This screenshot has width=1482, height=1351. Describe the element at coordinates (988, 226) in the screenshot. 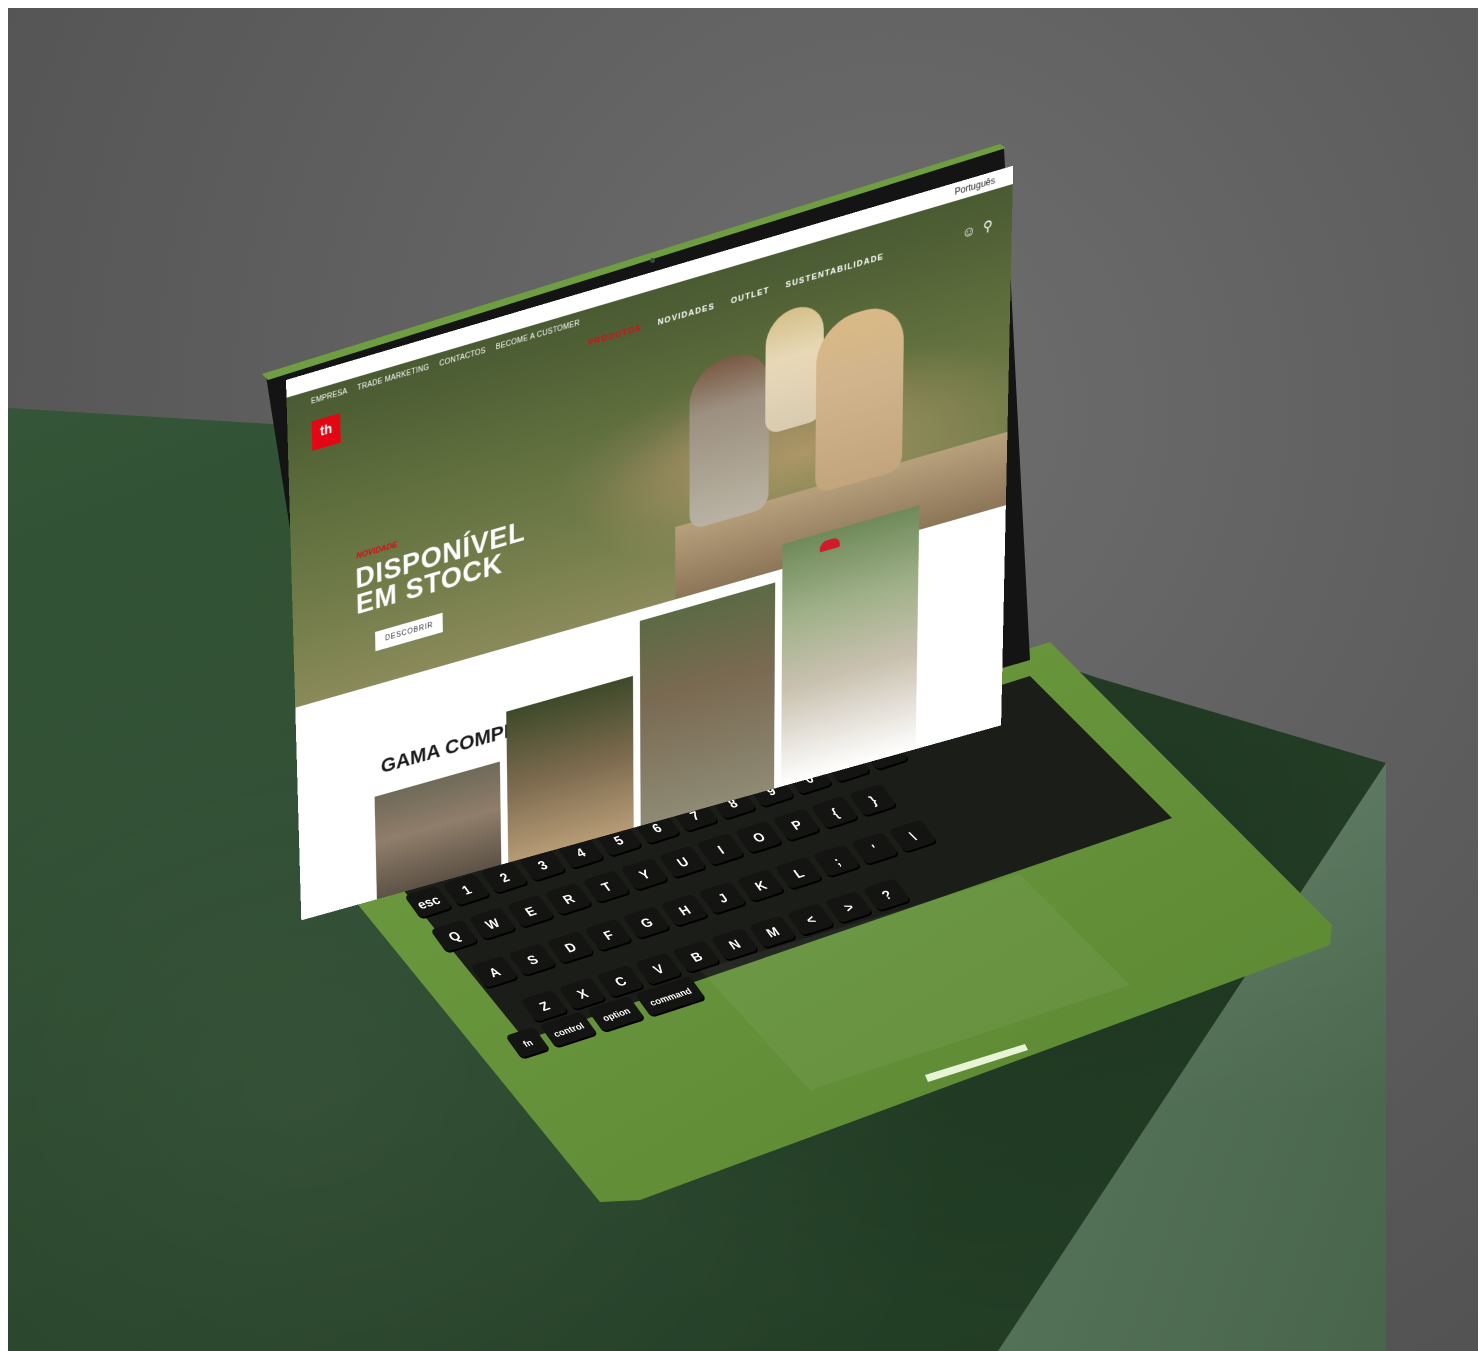

I see `search-icon: ⚲` at that location.